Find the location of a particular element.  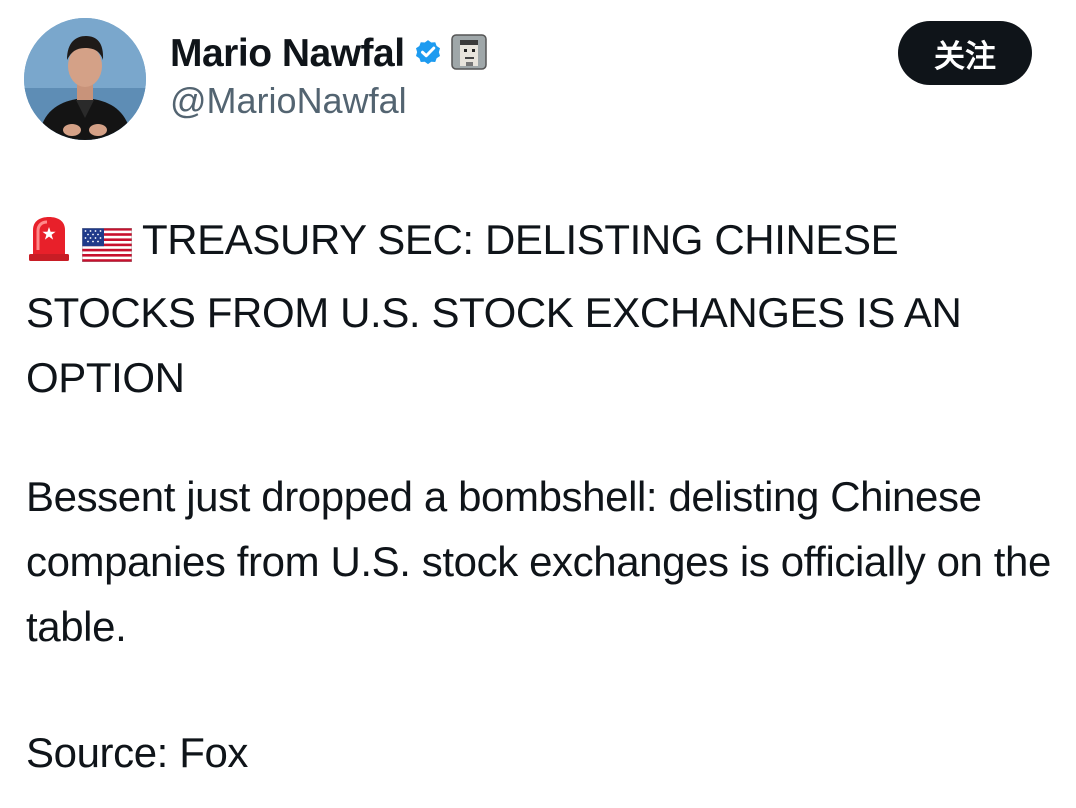

display-name: Mario Nawfal is located at coordinates (287, 54).